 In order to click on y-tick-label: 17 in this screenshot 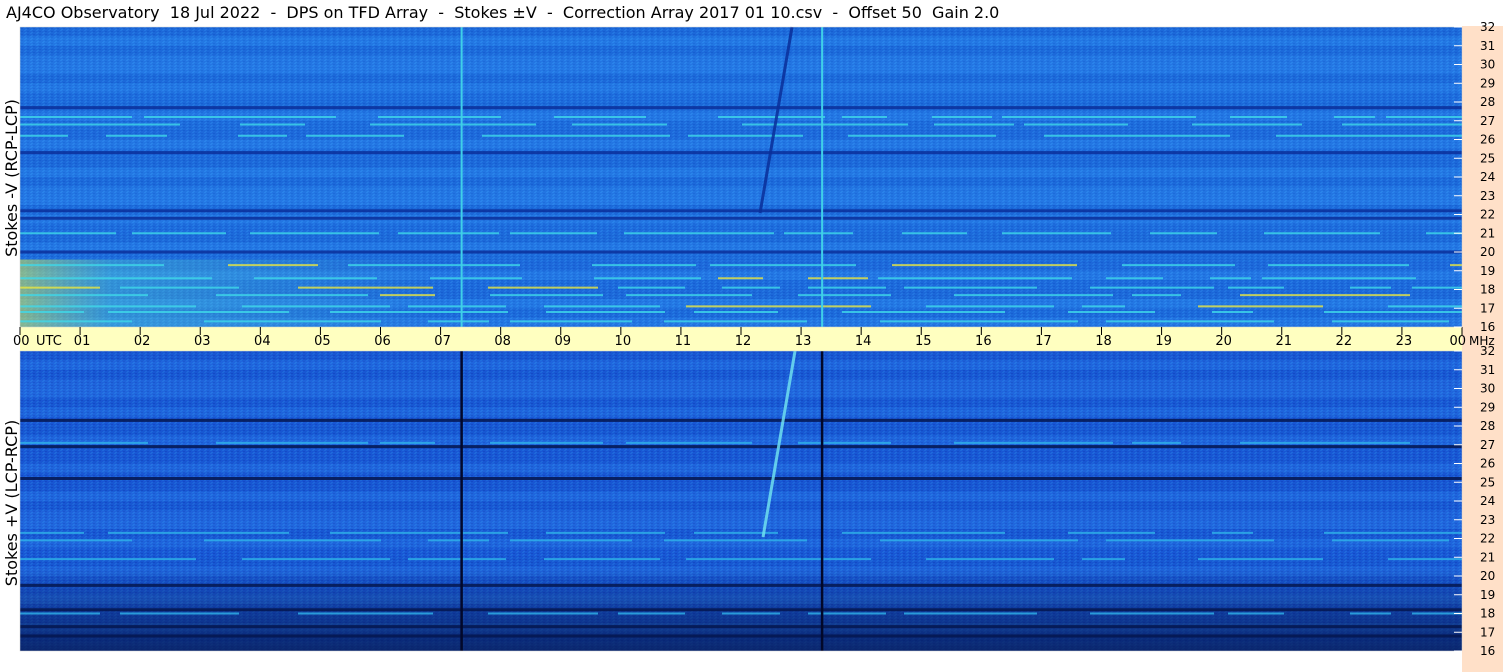, I will do `click(1487, 632)`.